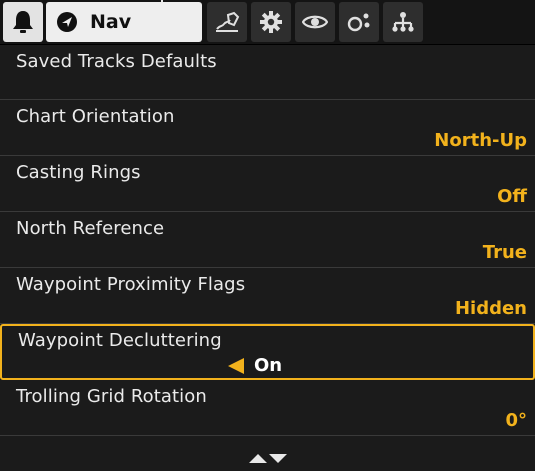 Image resolution: width=535 pixels, height=471 pixels. I want to click on tab-alarm, so click(23, 22).